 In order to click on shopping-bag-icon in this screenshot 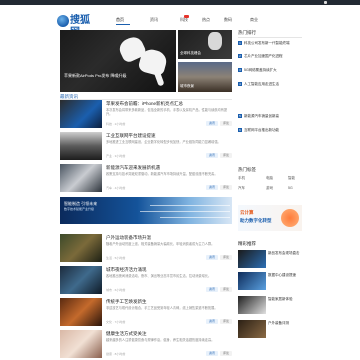, I will do `click(325, 2)`.